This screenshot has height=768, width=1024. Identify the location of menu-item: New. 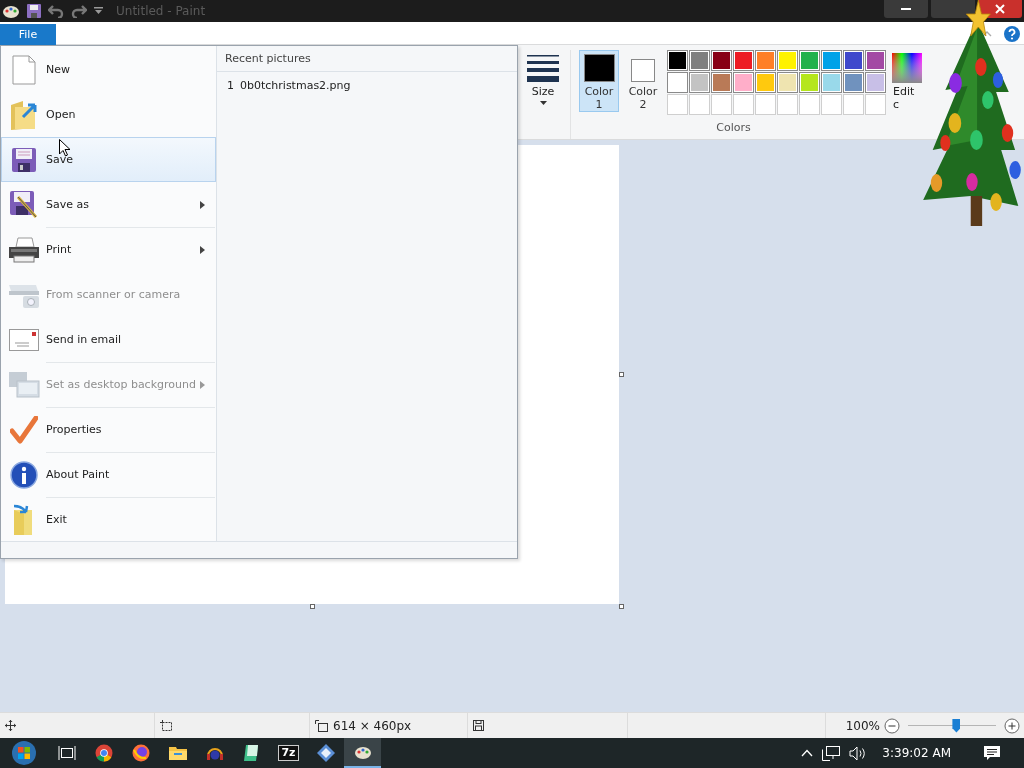
(108, 69).